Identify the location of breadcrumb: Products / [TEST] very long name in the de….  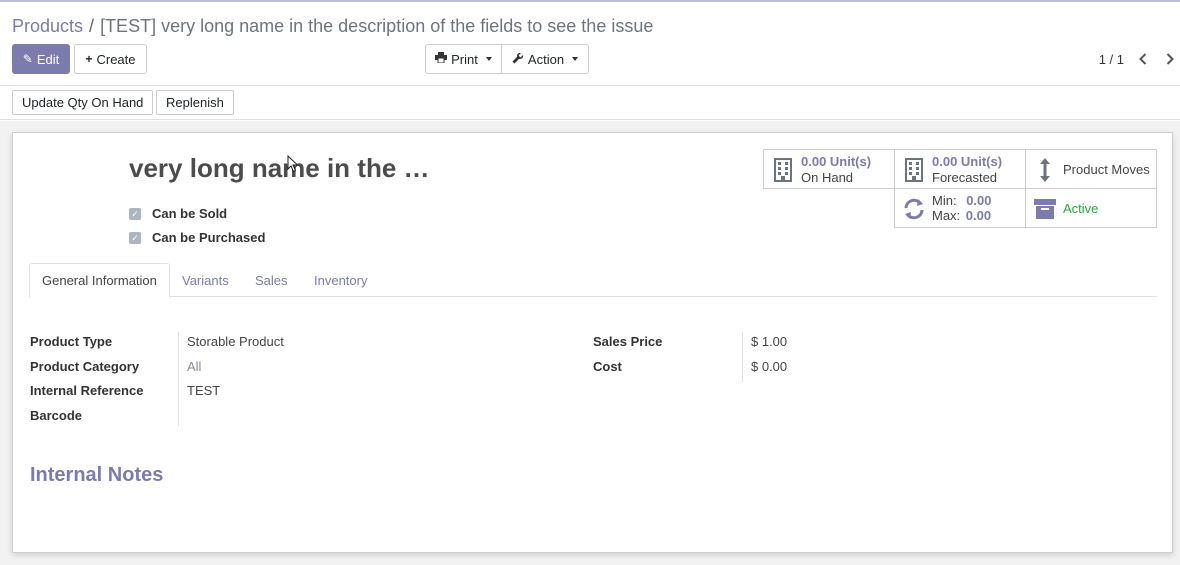
(332, 26).